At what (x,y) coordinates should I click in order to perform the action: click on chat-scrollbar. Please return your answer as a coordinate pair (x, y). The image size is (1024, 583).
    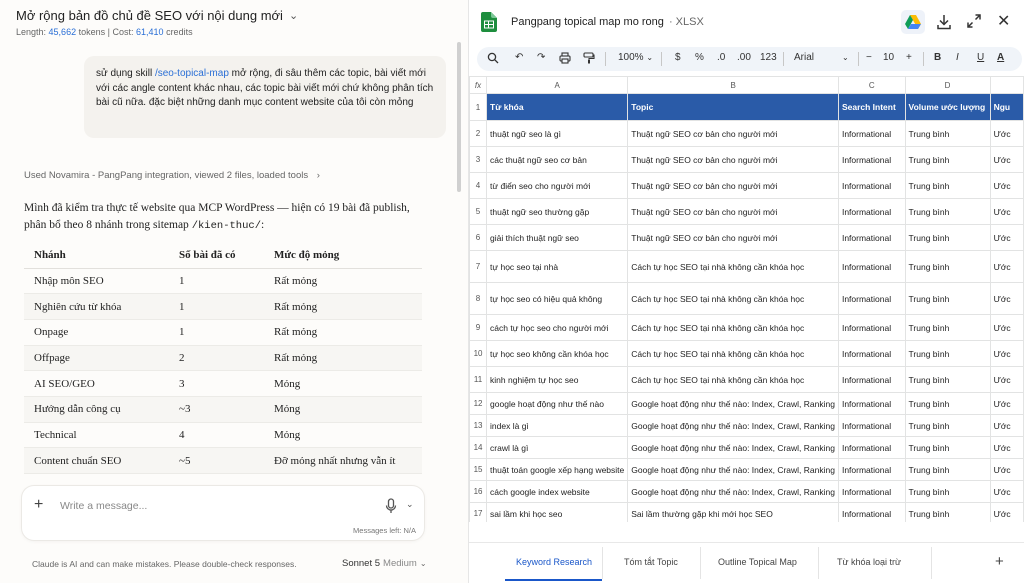
    Looking at the image, I should click on (459, 117).